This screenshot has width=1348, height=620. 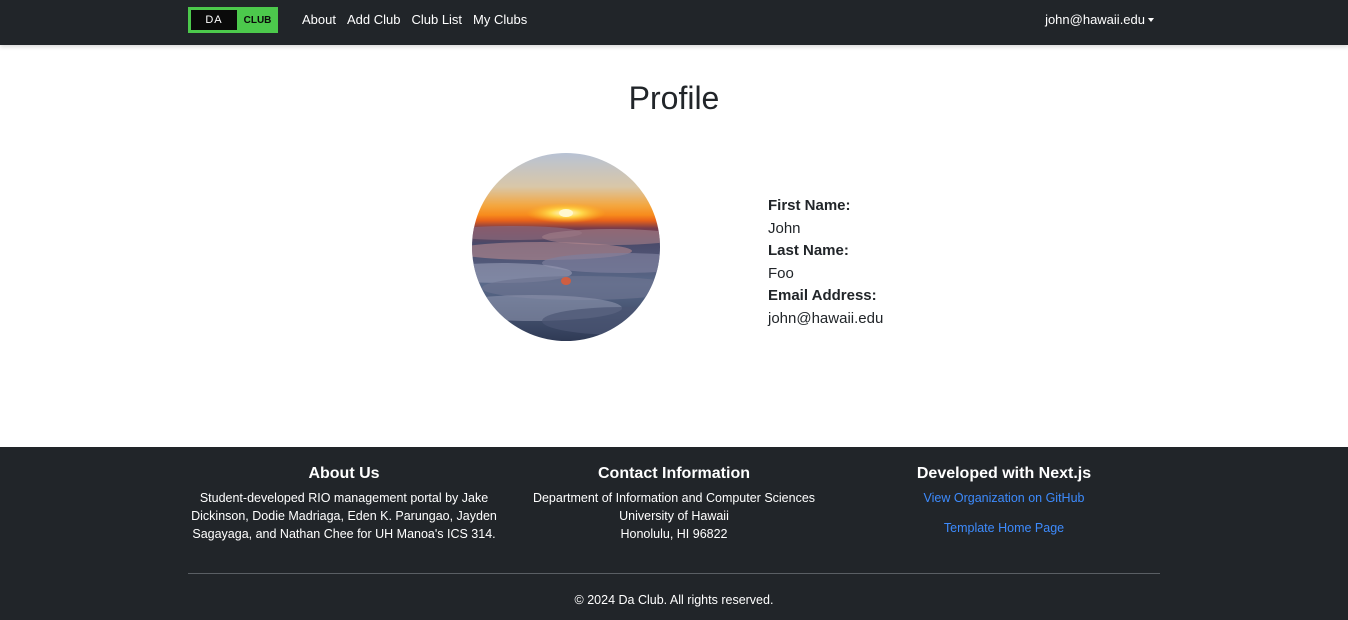 I want to click on footer-contact-title: Contact Information, so click(x=674, y=473).